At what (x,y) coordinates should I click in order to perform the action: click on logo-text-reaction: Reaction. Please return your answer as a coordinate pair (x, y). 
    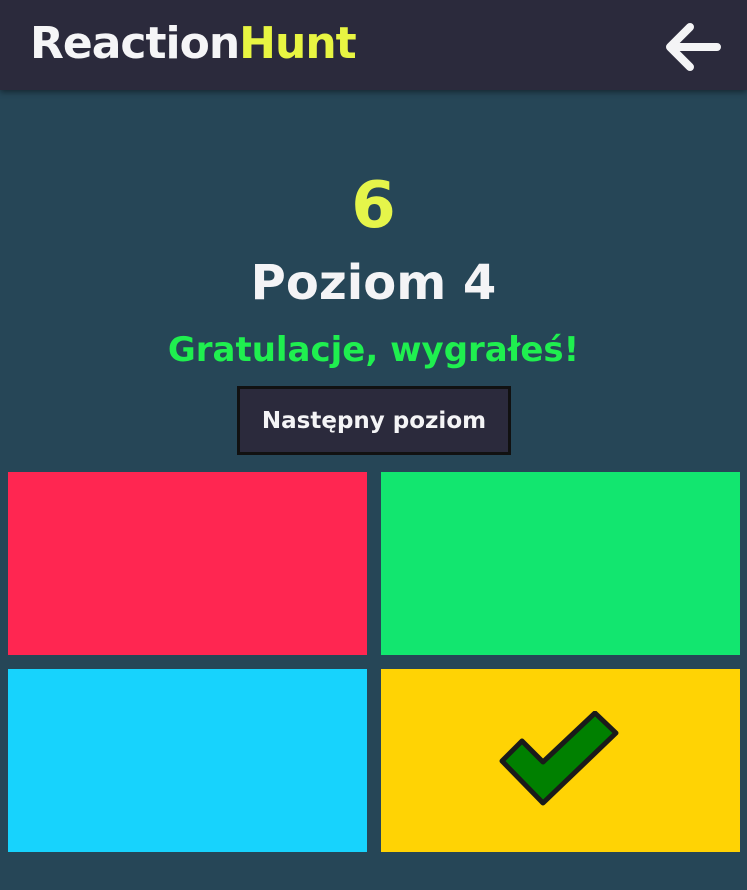
    Looking at the image, I should click on (135, 43).